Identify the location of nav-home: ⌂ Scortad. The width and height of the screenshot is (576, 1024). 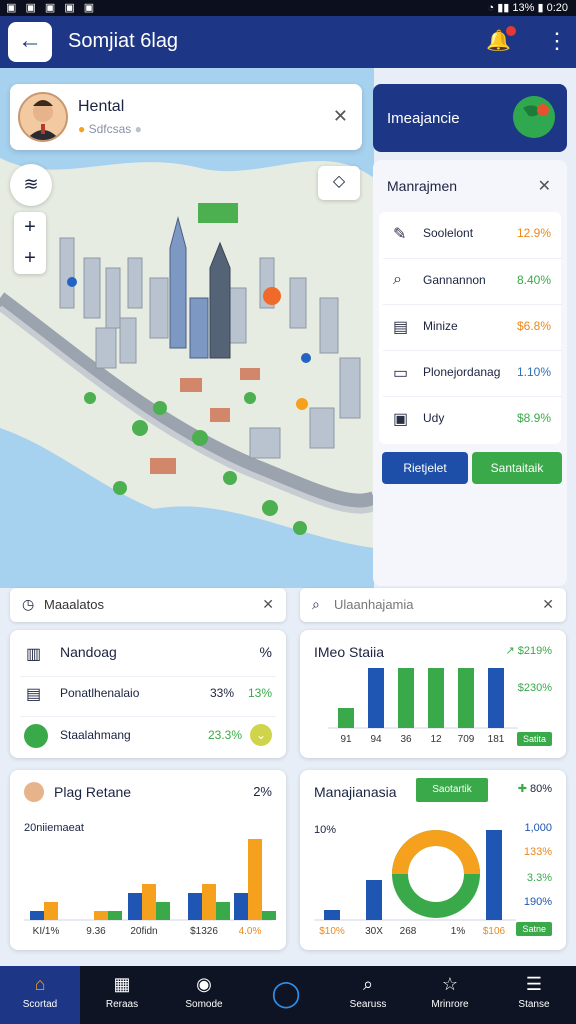
(40, 995).